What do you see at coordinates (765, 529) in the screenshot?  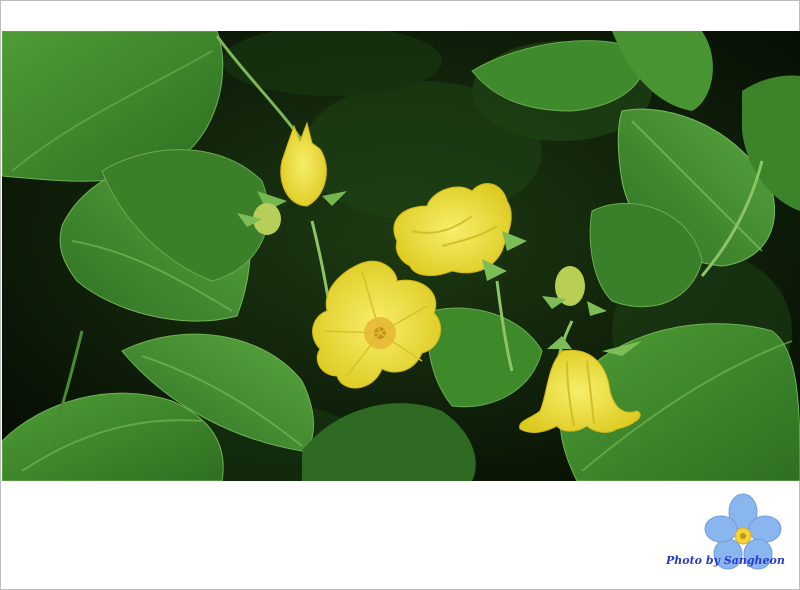 I see `watermark-petal-right` at bounding box center [765, 529].